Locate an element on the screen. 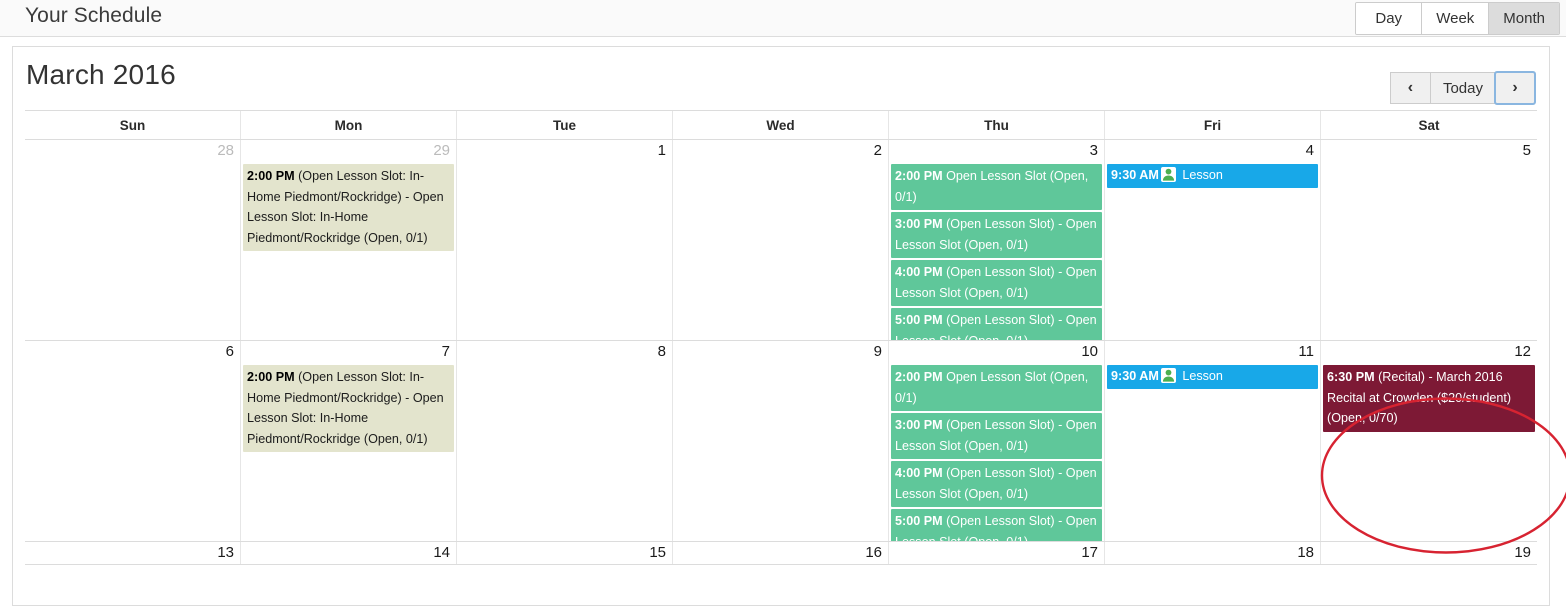 The width and height of the screenshot is (1566, 606). calendar-day-cell: 1 is located at coordinates (565, 240).